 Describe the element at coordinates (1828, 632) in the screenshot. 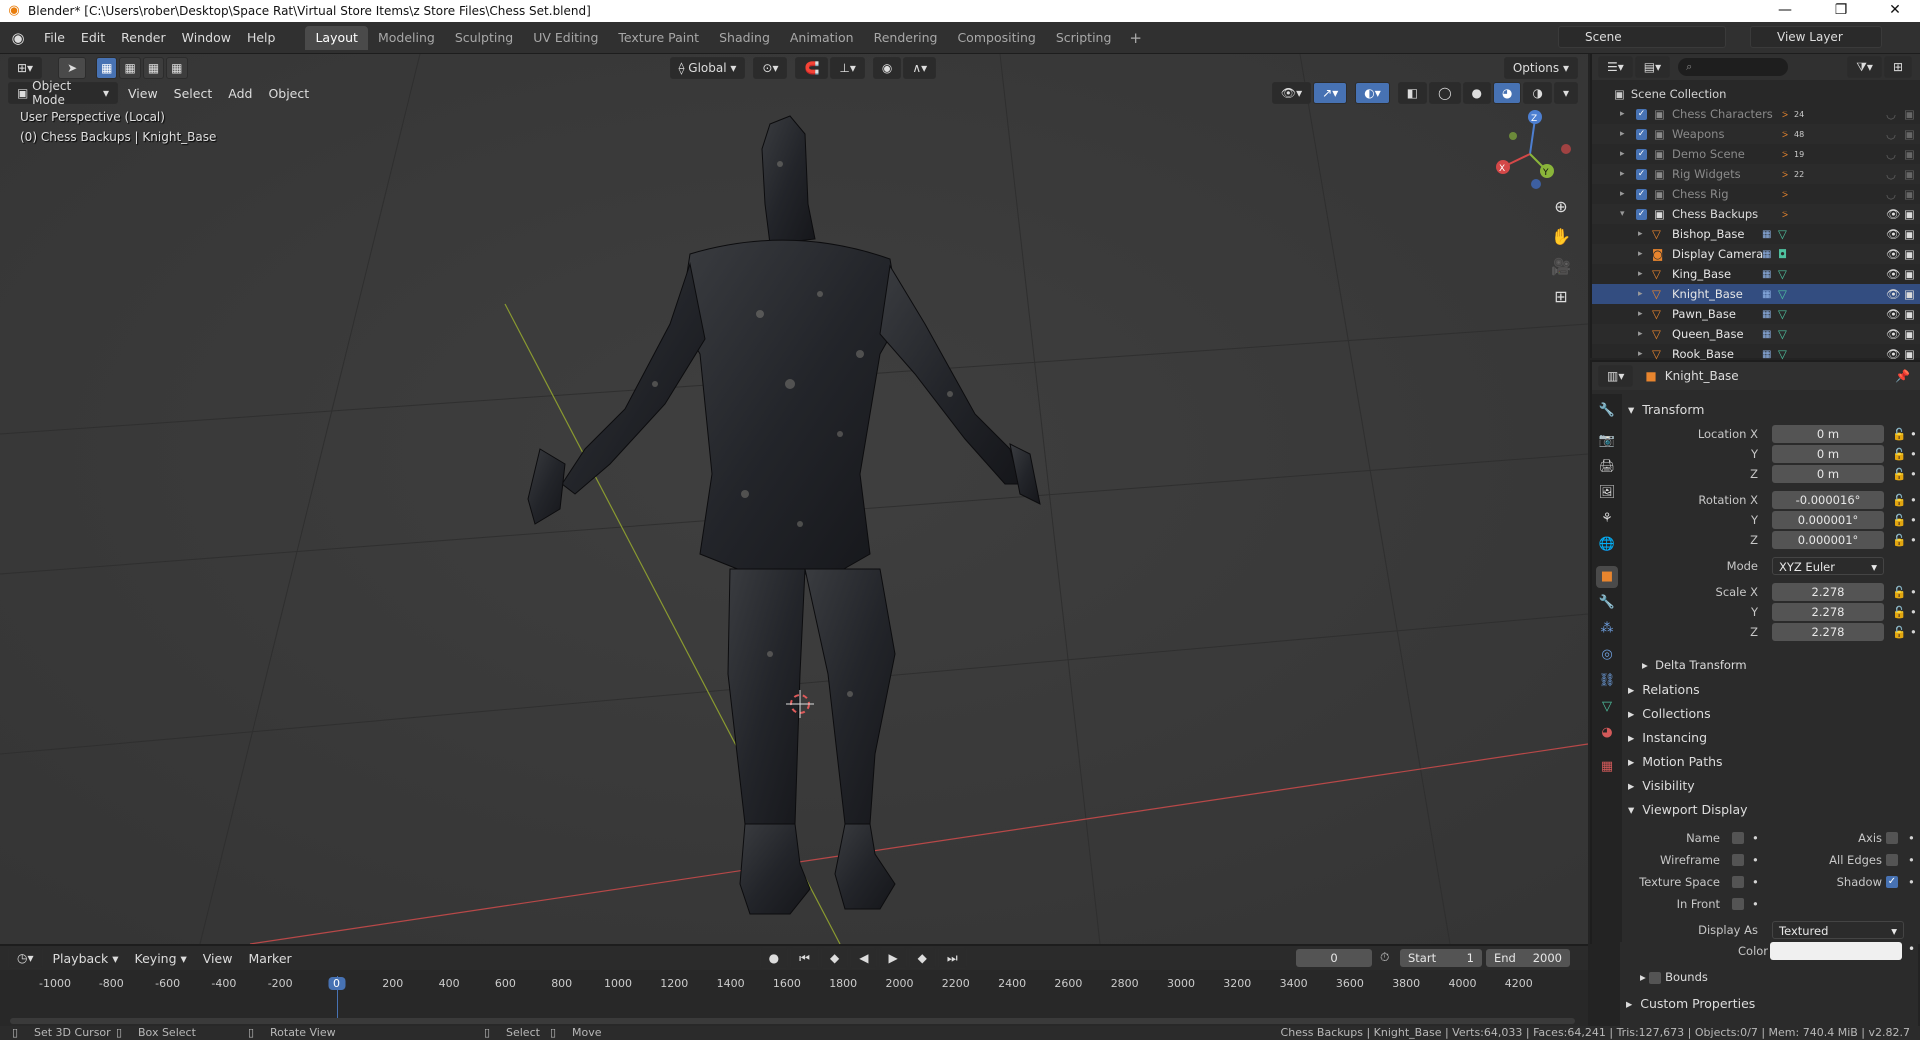

I see `scale-z-field: 2.278` at that location.